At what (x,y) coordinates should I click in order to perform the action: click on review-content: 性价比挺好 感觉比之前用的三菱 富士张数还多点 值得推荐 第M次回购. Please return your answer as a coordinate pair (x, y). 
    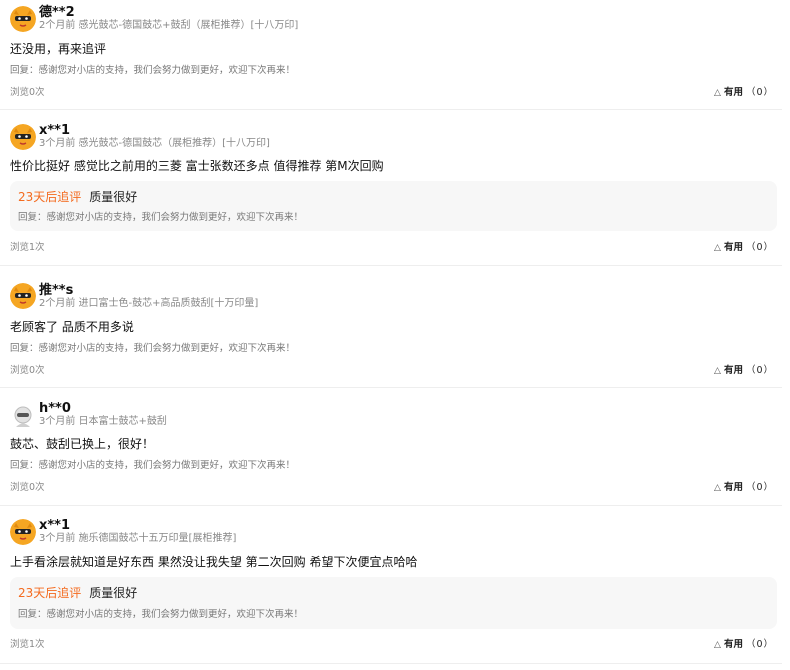
    Looking at the image, I should click on (197, 166).